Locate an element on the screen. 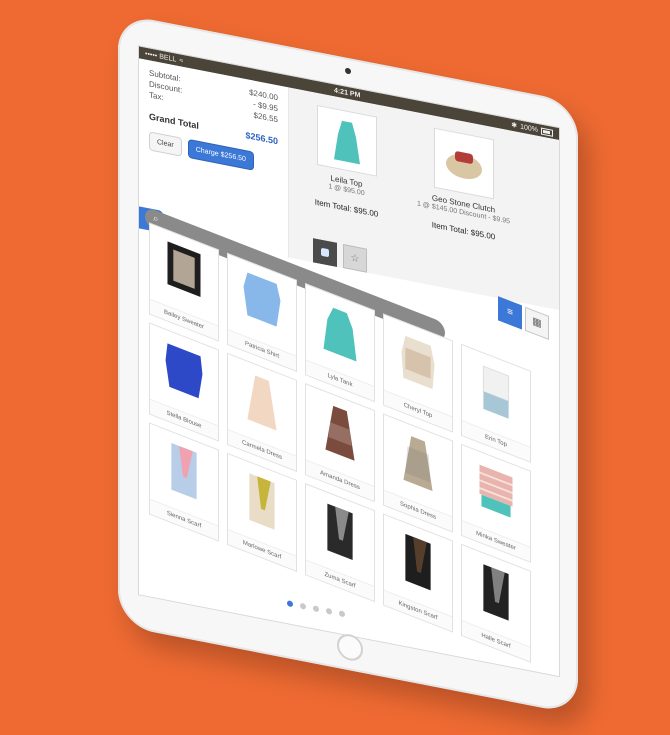 This screenshot has width=670, height=735. cart-item: Leila Top 1 @ $95.00 Item Total: $95.00 is located at coordinates (346, 161).